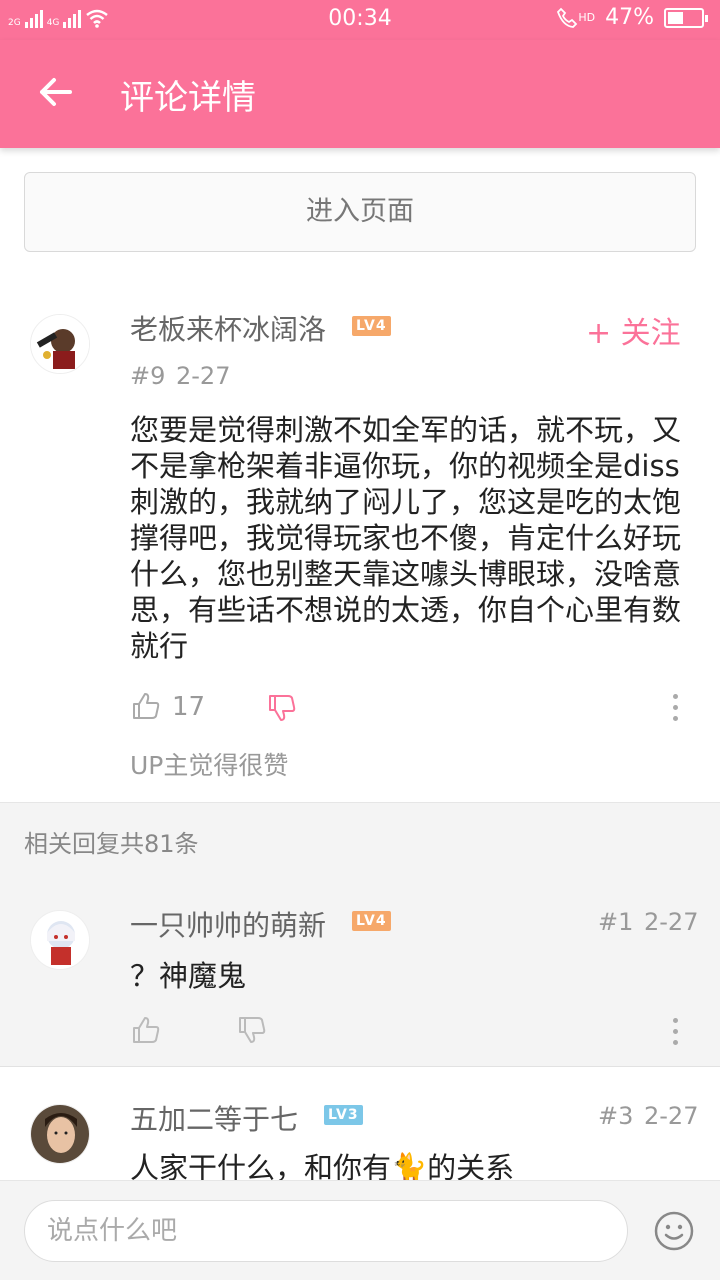  I want to click on call-icon: HD, so click(575, 18).